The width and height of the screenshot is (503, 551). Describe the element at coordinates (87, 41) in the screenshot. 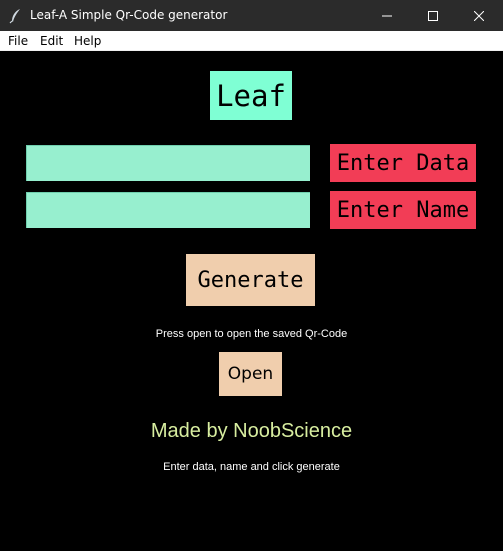

I see `menu-help: Help` at that location.